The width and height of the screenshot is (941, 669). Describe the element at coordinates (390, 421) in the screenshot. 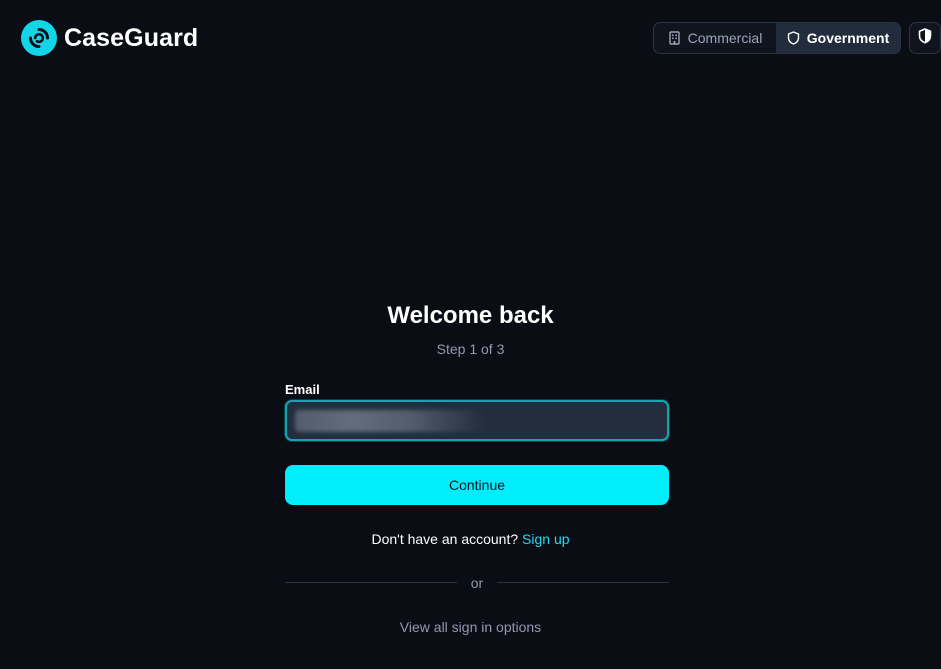

I see `redacted-email-value` at that location.